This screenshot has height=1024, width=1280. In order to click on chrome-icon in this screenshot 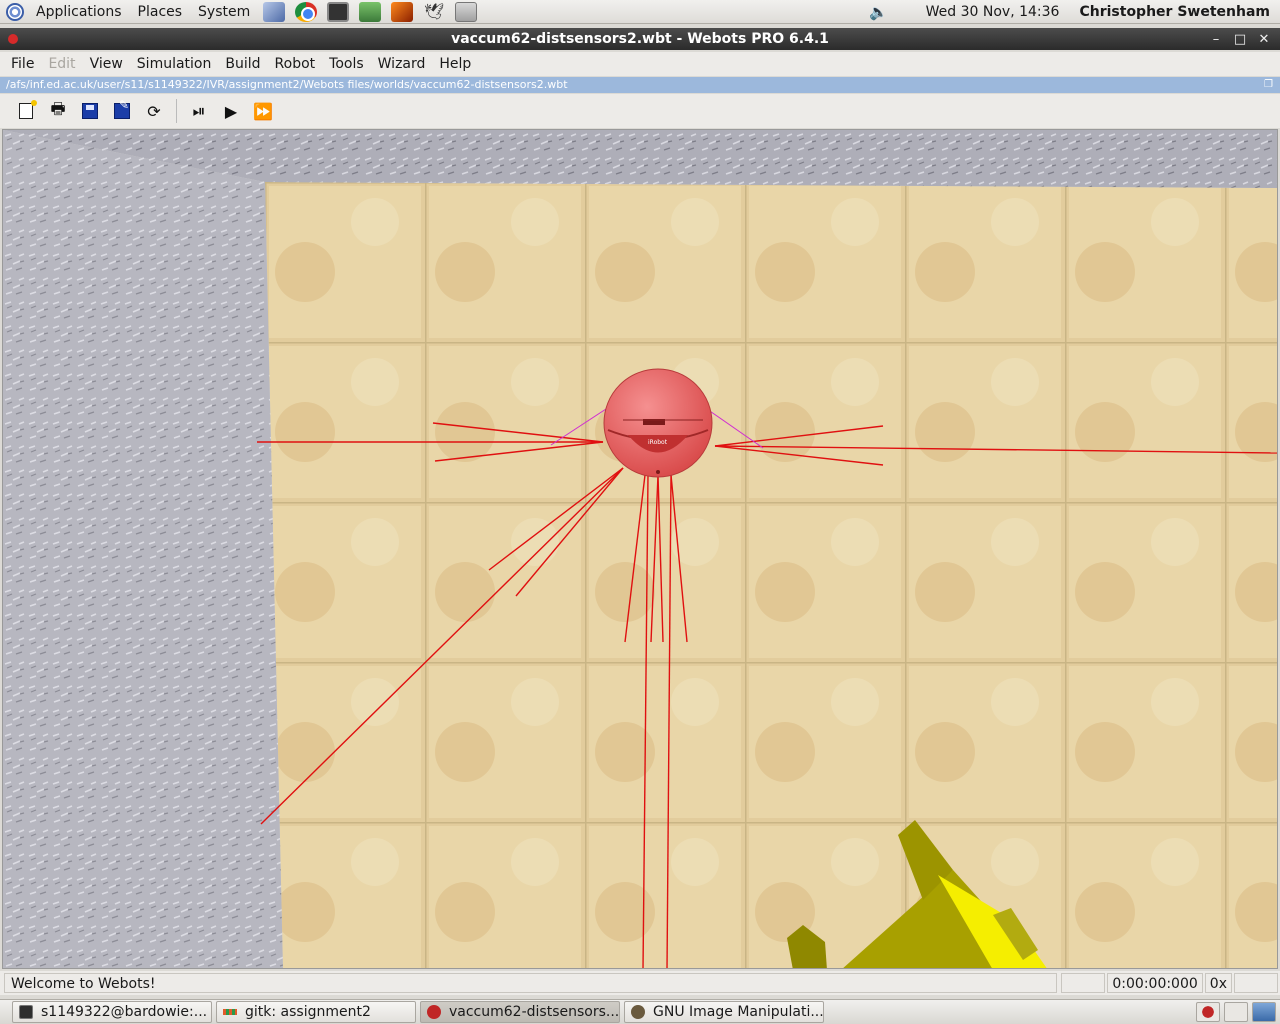, I will do `click(306, 11)`.